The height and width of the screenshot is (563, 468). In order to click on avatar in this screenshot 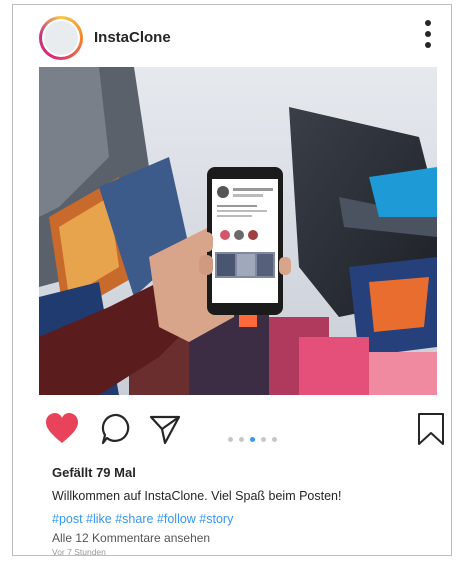, I will do `click(61, 38)`.